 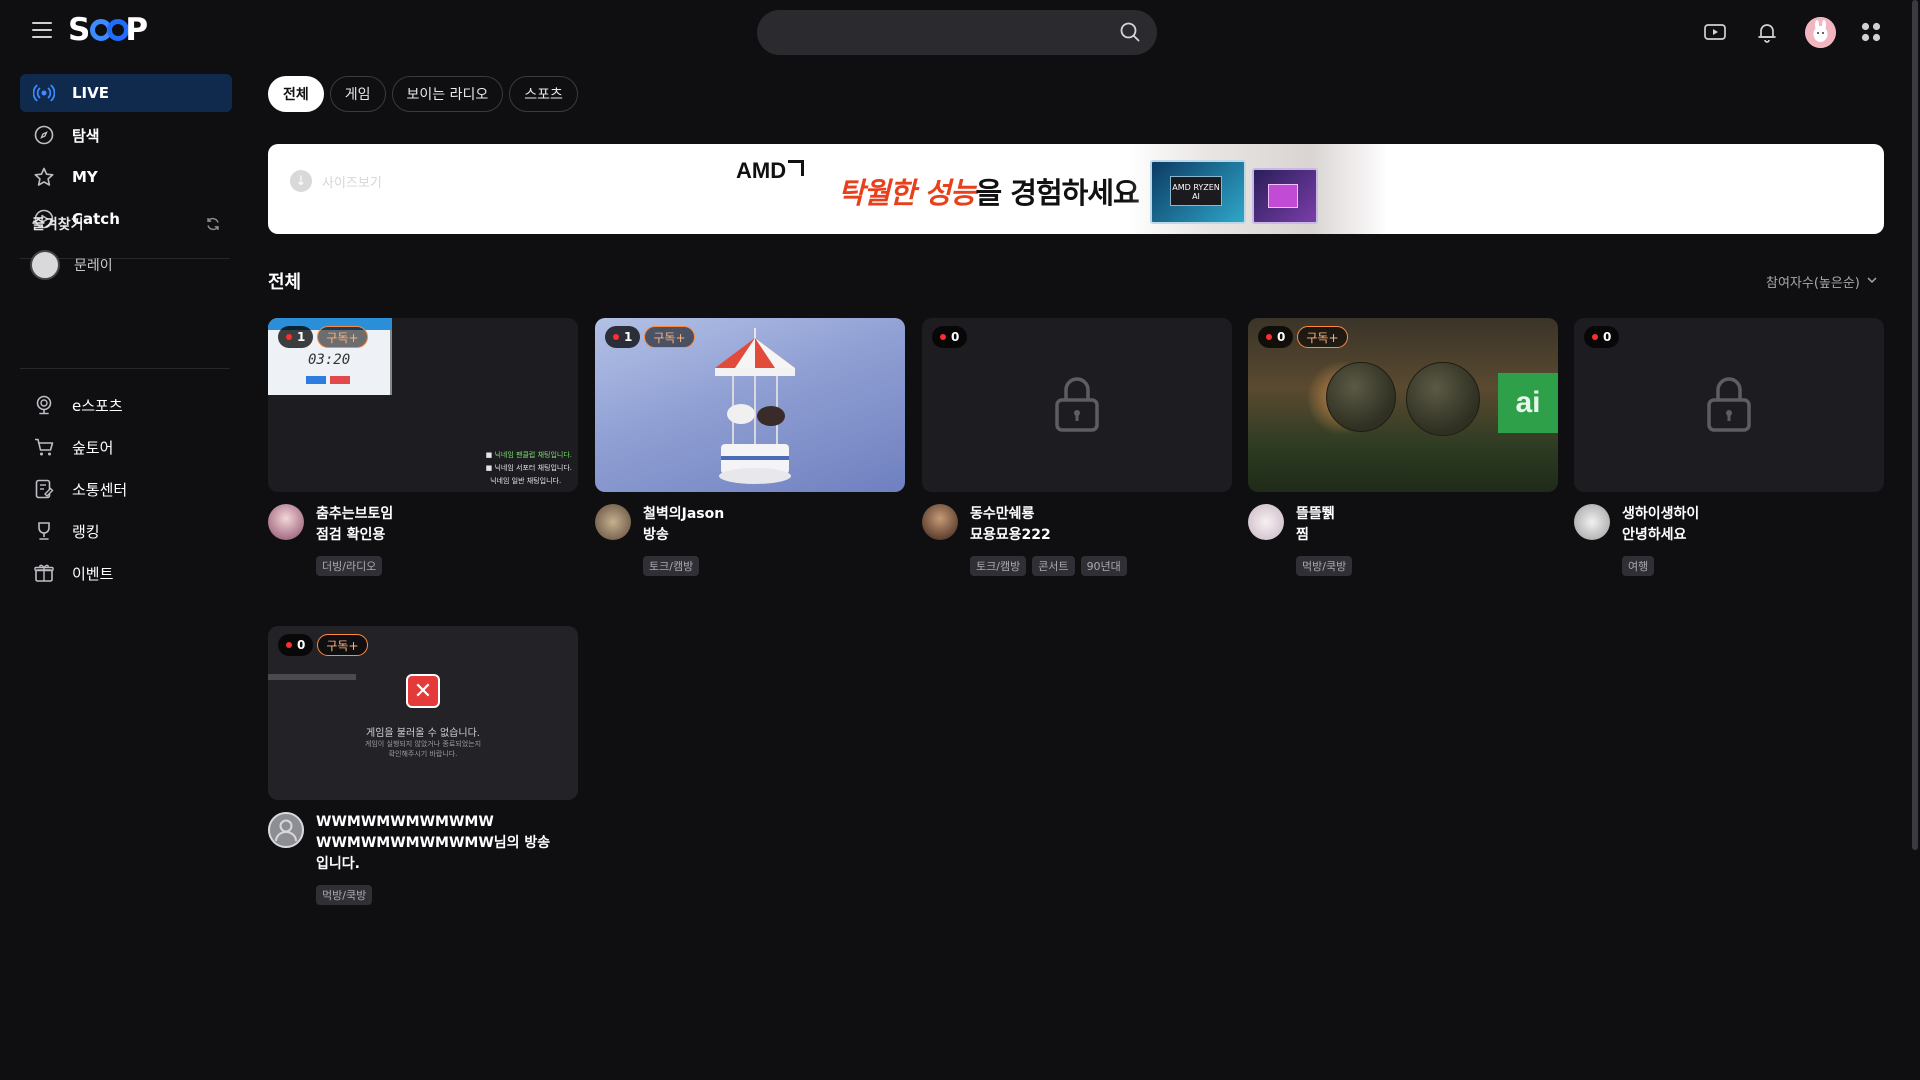 I want to click on star-icon, so click(x=44, y=177).